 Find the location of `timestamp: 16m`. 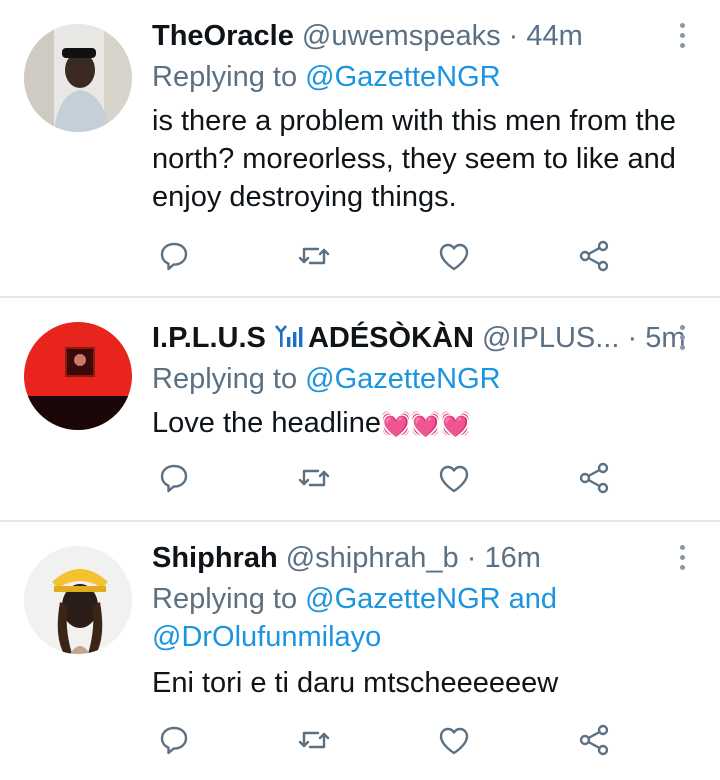

timestamp: 16m is located at coordinates (512, 558).